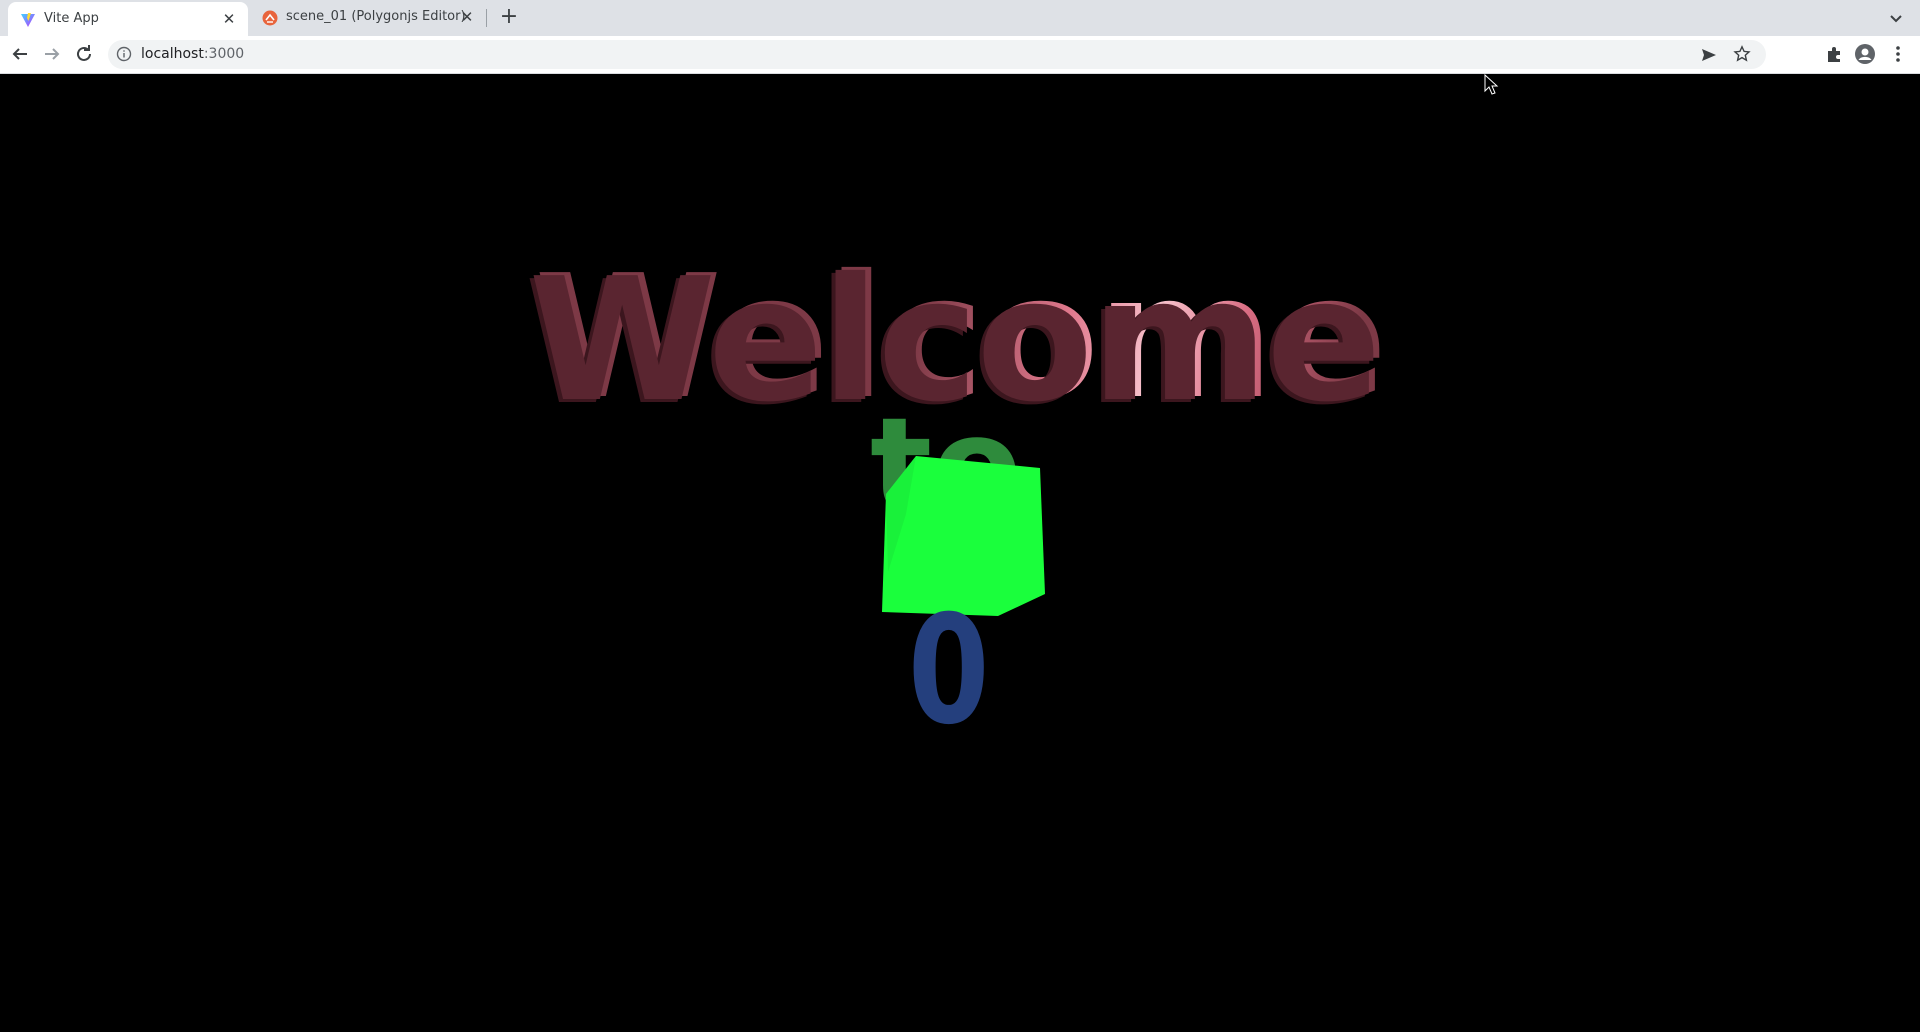  I want to click on new-tab-button: +, so click(509, 18).